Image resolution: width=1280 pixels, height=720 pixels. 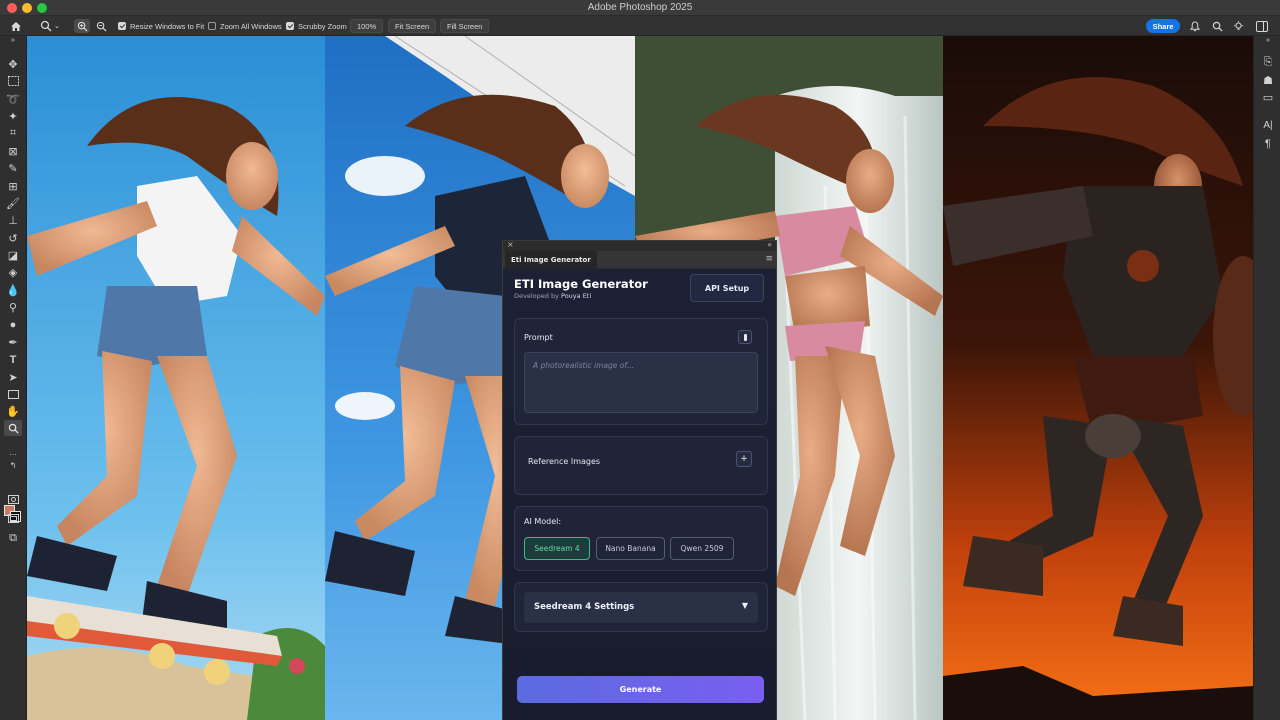 What do you see at coordinates (769, 244) in the screenshot?
I see `collapse-panel-icon: «` at bounding box center [769, 244].